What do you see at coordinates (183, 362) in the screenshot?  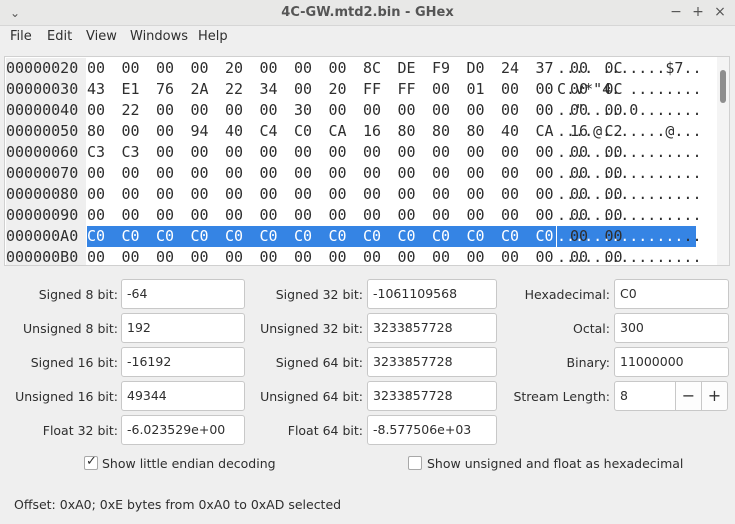 I see `signed-16-bit-field: -16192` at bounding box center [183, 362].